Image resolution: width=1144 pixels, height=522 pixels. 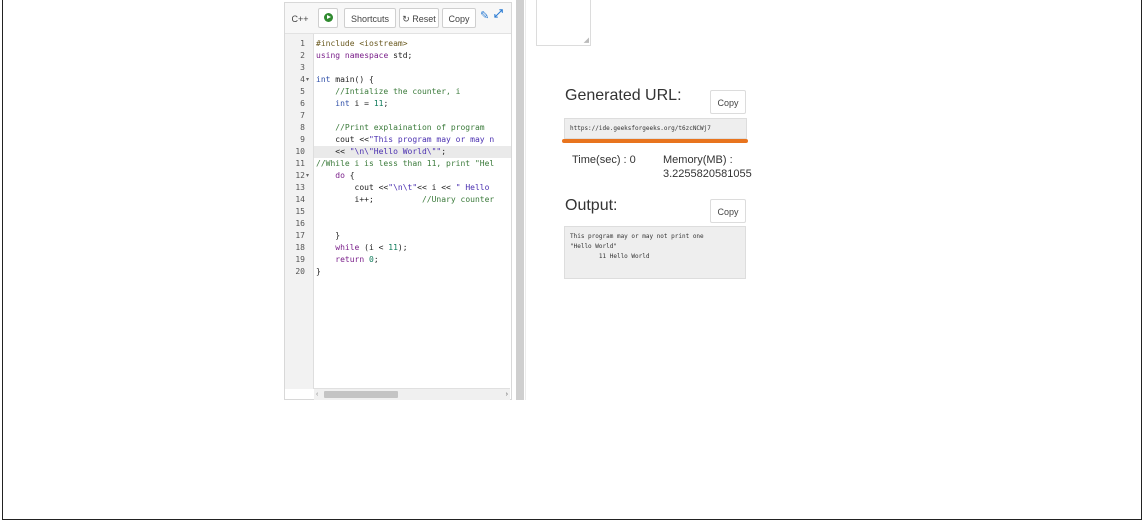 I want to click on line-number: 5, so click(x=302, y=91).